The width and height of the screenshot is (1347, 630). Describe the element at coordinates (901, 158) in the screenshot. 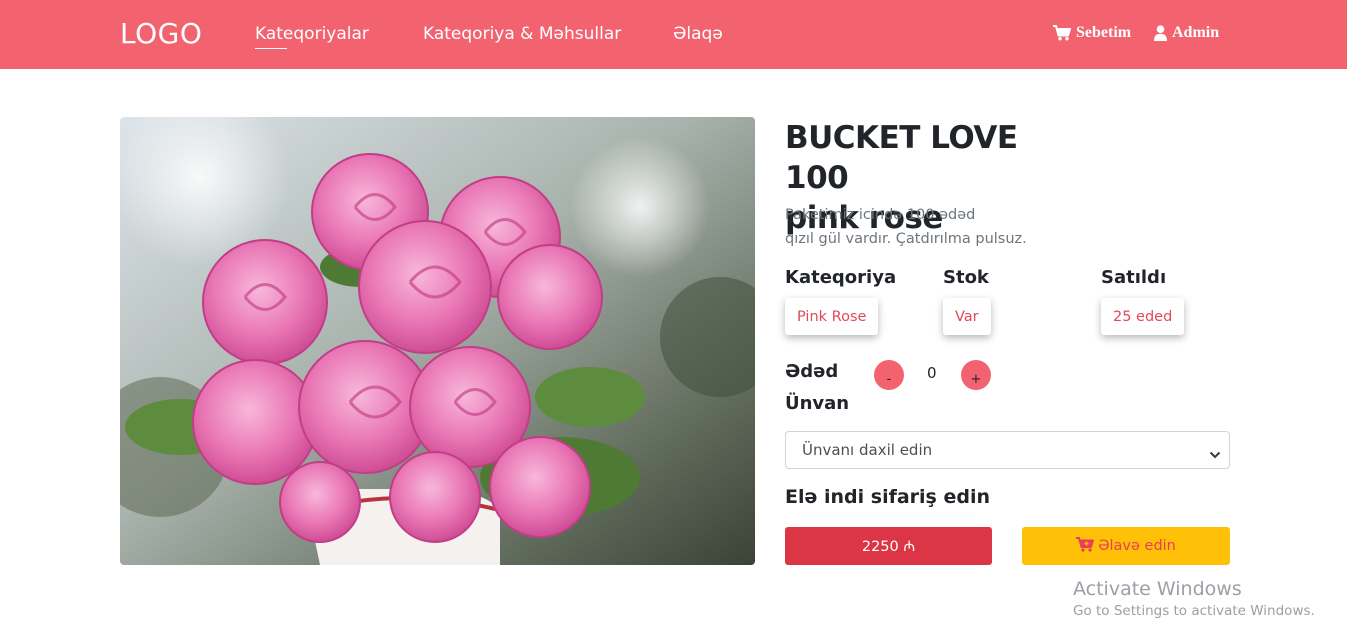

I see `product-title-line1: BUCKET LOVE 100` at that location.